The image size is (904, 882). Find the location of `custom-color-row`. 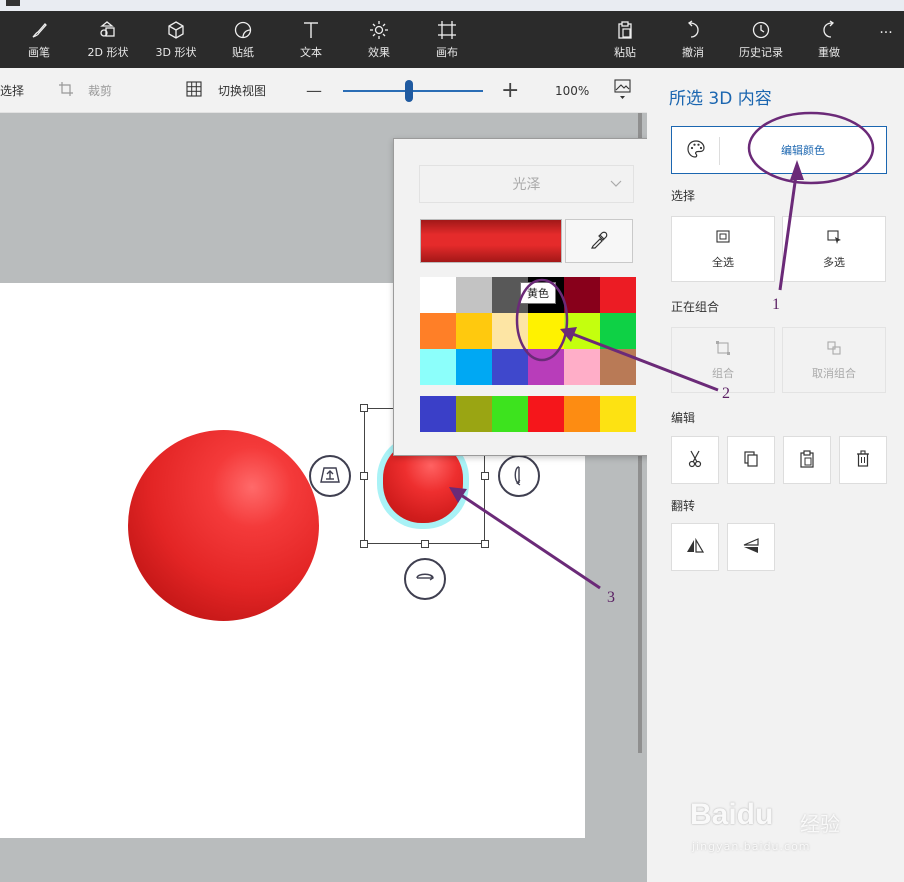

custom-color-row is located at coordinates (528, 414).